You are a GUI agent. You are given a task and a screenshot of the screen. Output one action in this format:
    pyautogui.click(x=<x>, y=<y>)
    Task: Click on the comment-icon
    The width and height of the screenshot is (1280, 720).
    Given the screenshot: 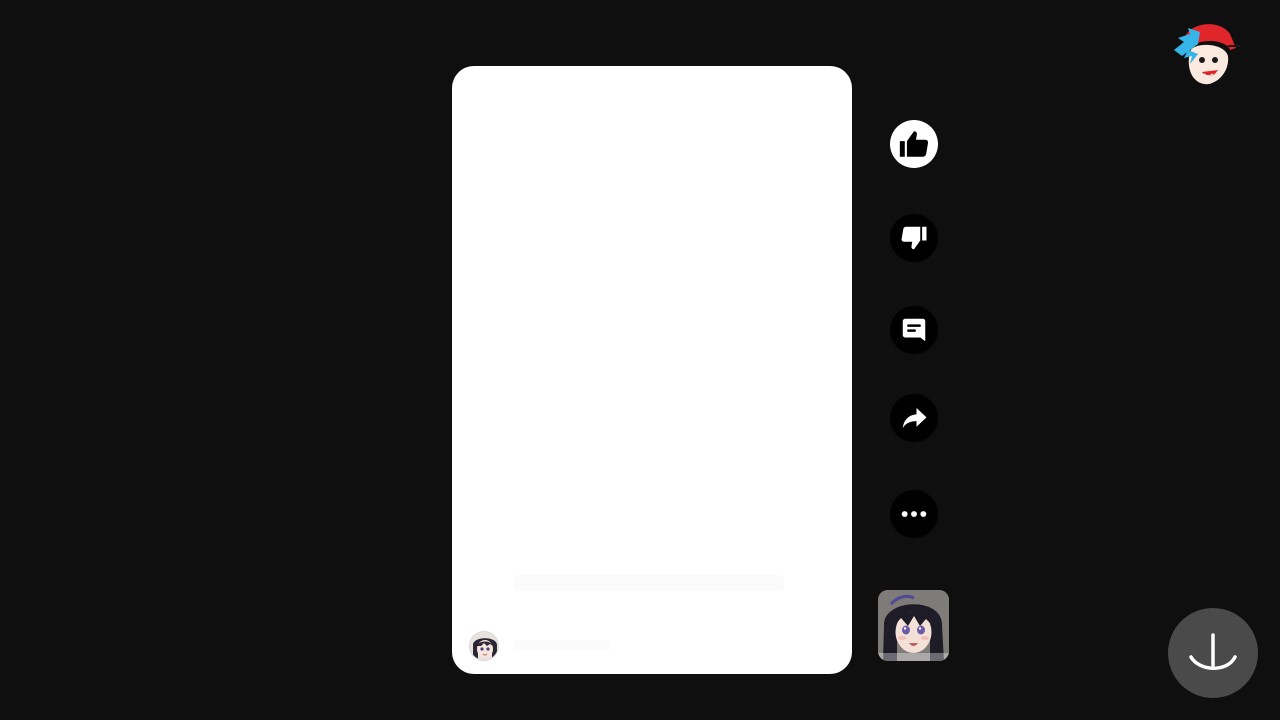 What is the action you would take?
    pyautogui.click(x=914, y=330)
    